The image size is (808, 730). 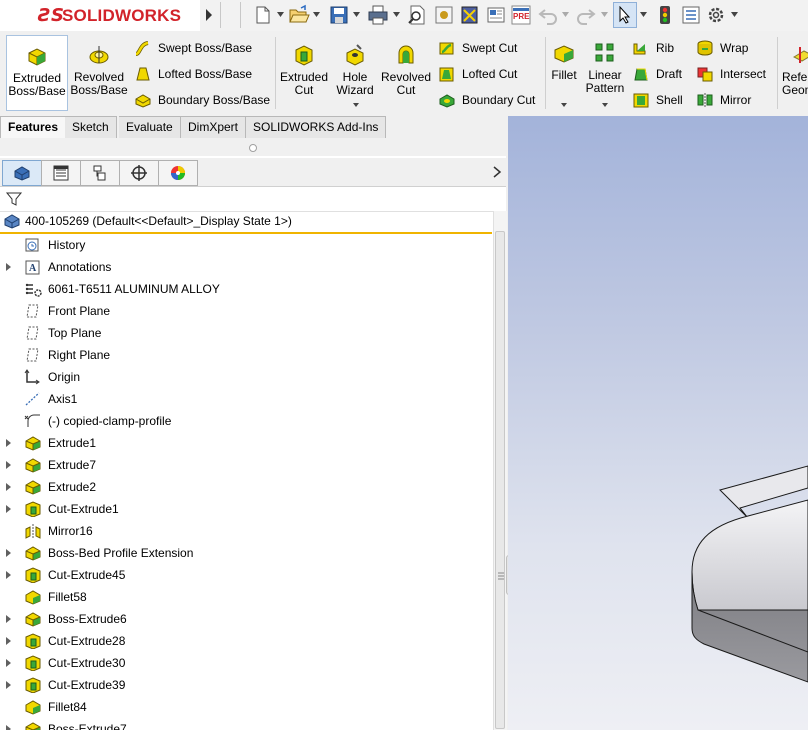 What do you see at coordinates (665, 15) in the screenshot?
I see `rebuild-icon` at bounding box center [665, 15].